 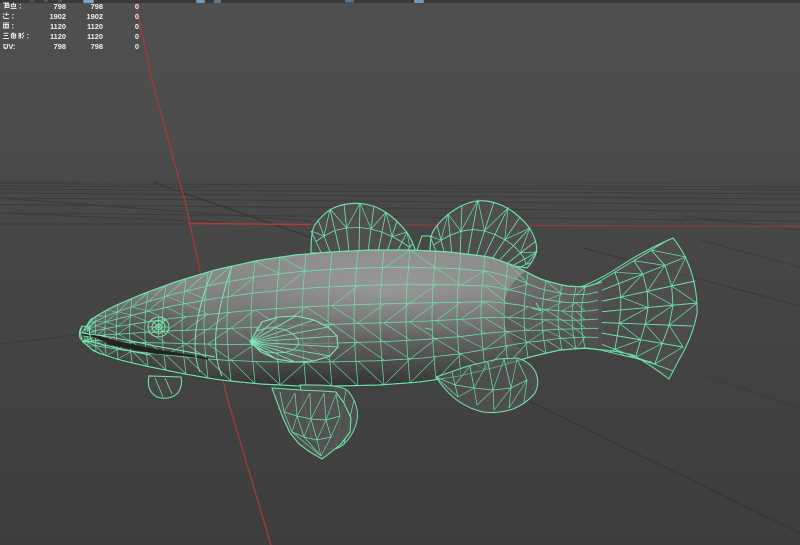 What do you see at coordinates (9, 46) in the screenshot?
I see `svg-text: UV:` at bounding box center [9, 46].